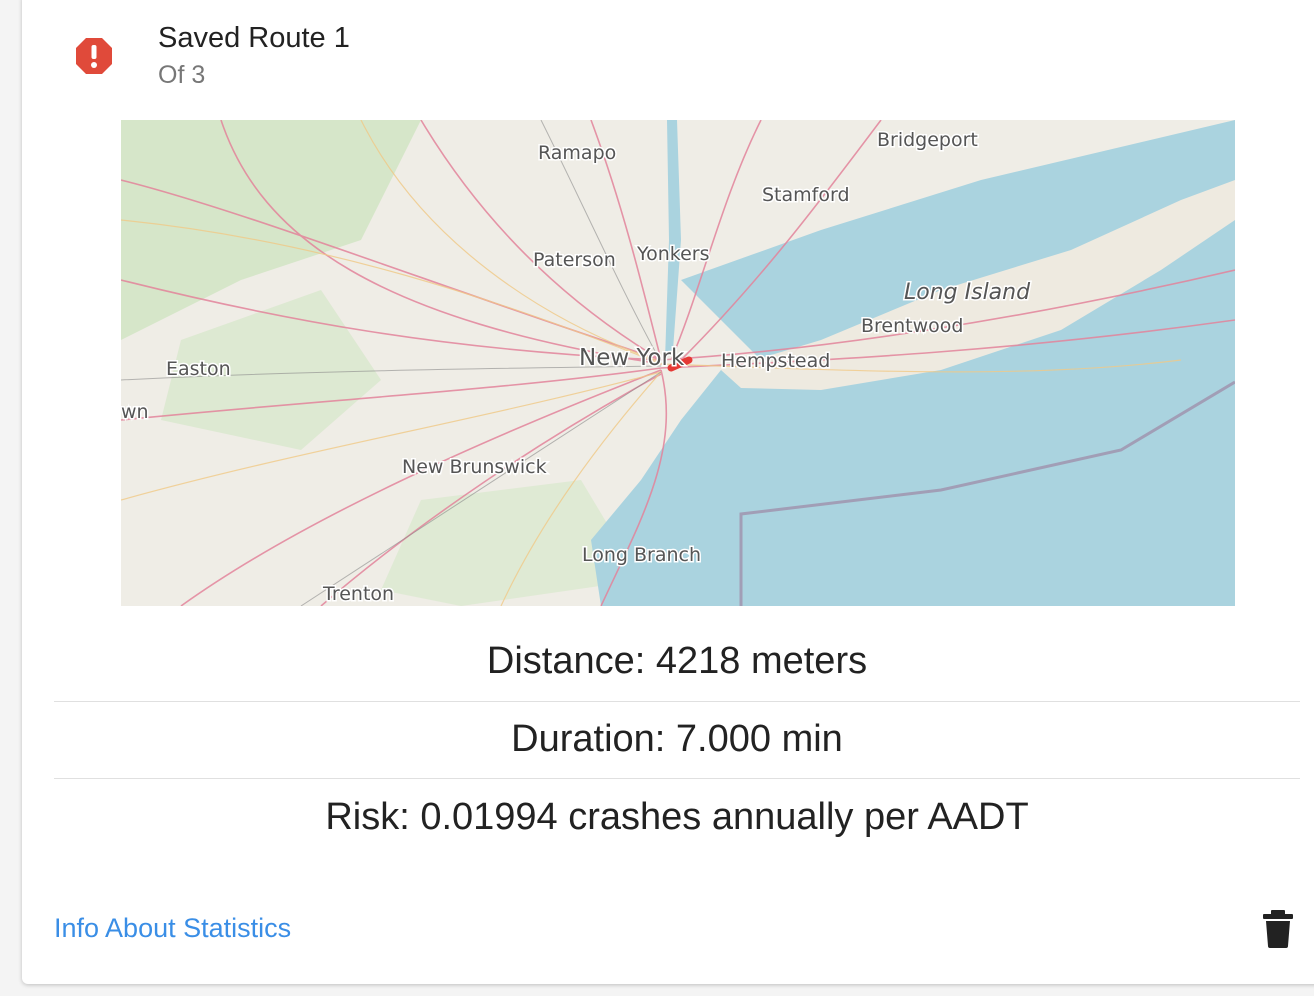 Image resolution: width=1314 pixels, height=996 pixels. What do you see at coordinates (677, 661) in the screenshot?
I see `distance-stat: Distance: 4218 meters` at bounding box center [677, 661].